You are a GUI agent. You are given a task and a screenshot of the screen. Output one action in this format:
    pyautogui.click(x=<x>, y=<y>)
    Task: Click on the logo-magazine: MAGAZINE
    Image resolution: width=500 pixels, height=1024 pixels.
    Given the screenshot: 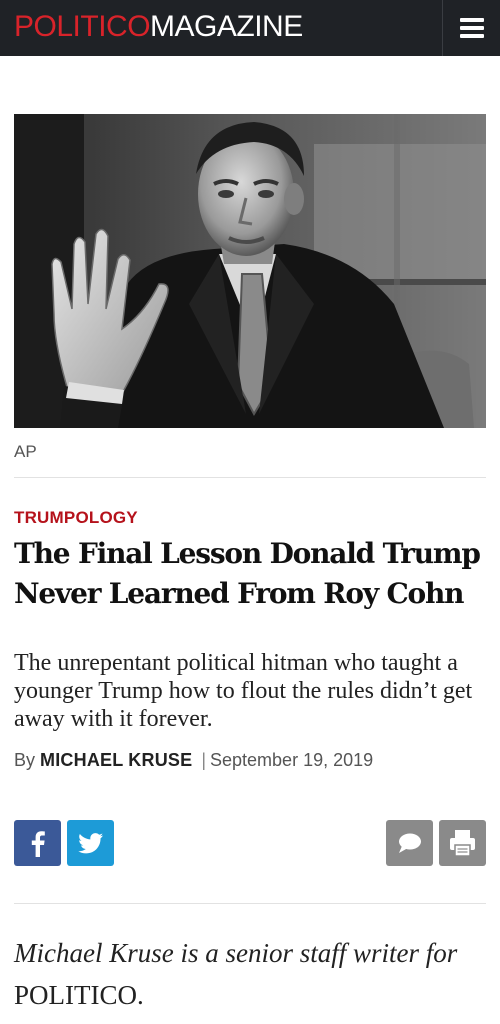 What is the action you would take?
    pyautogui.click(x=226, y=26)
    